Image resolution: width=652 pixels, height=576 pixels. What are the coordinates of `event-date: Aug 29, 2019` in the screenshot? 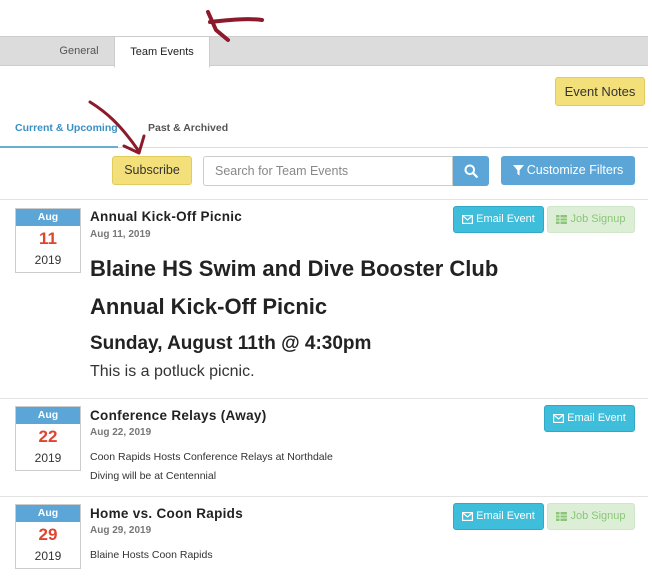 It's located at (121, 530).